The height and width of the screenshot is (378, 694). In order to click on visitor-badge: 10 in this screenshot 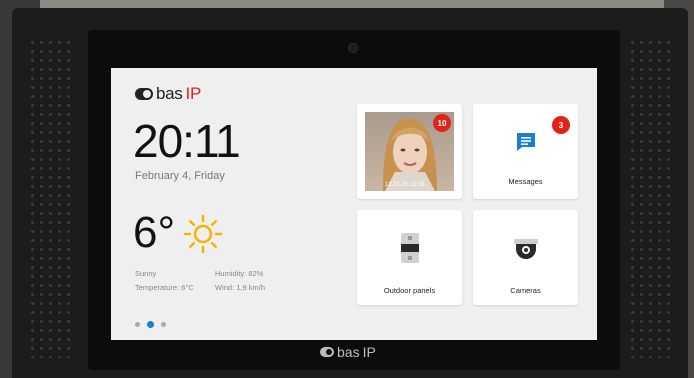, I will do `click(442, 123)`.